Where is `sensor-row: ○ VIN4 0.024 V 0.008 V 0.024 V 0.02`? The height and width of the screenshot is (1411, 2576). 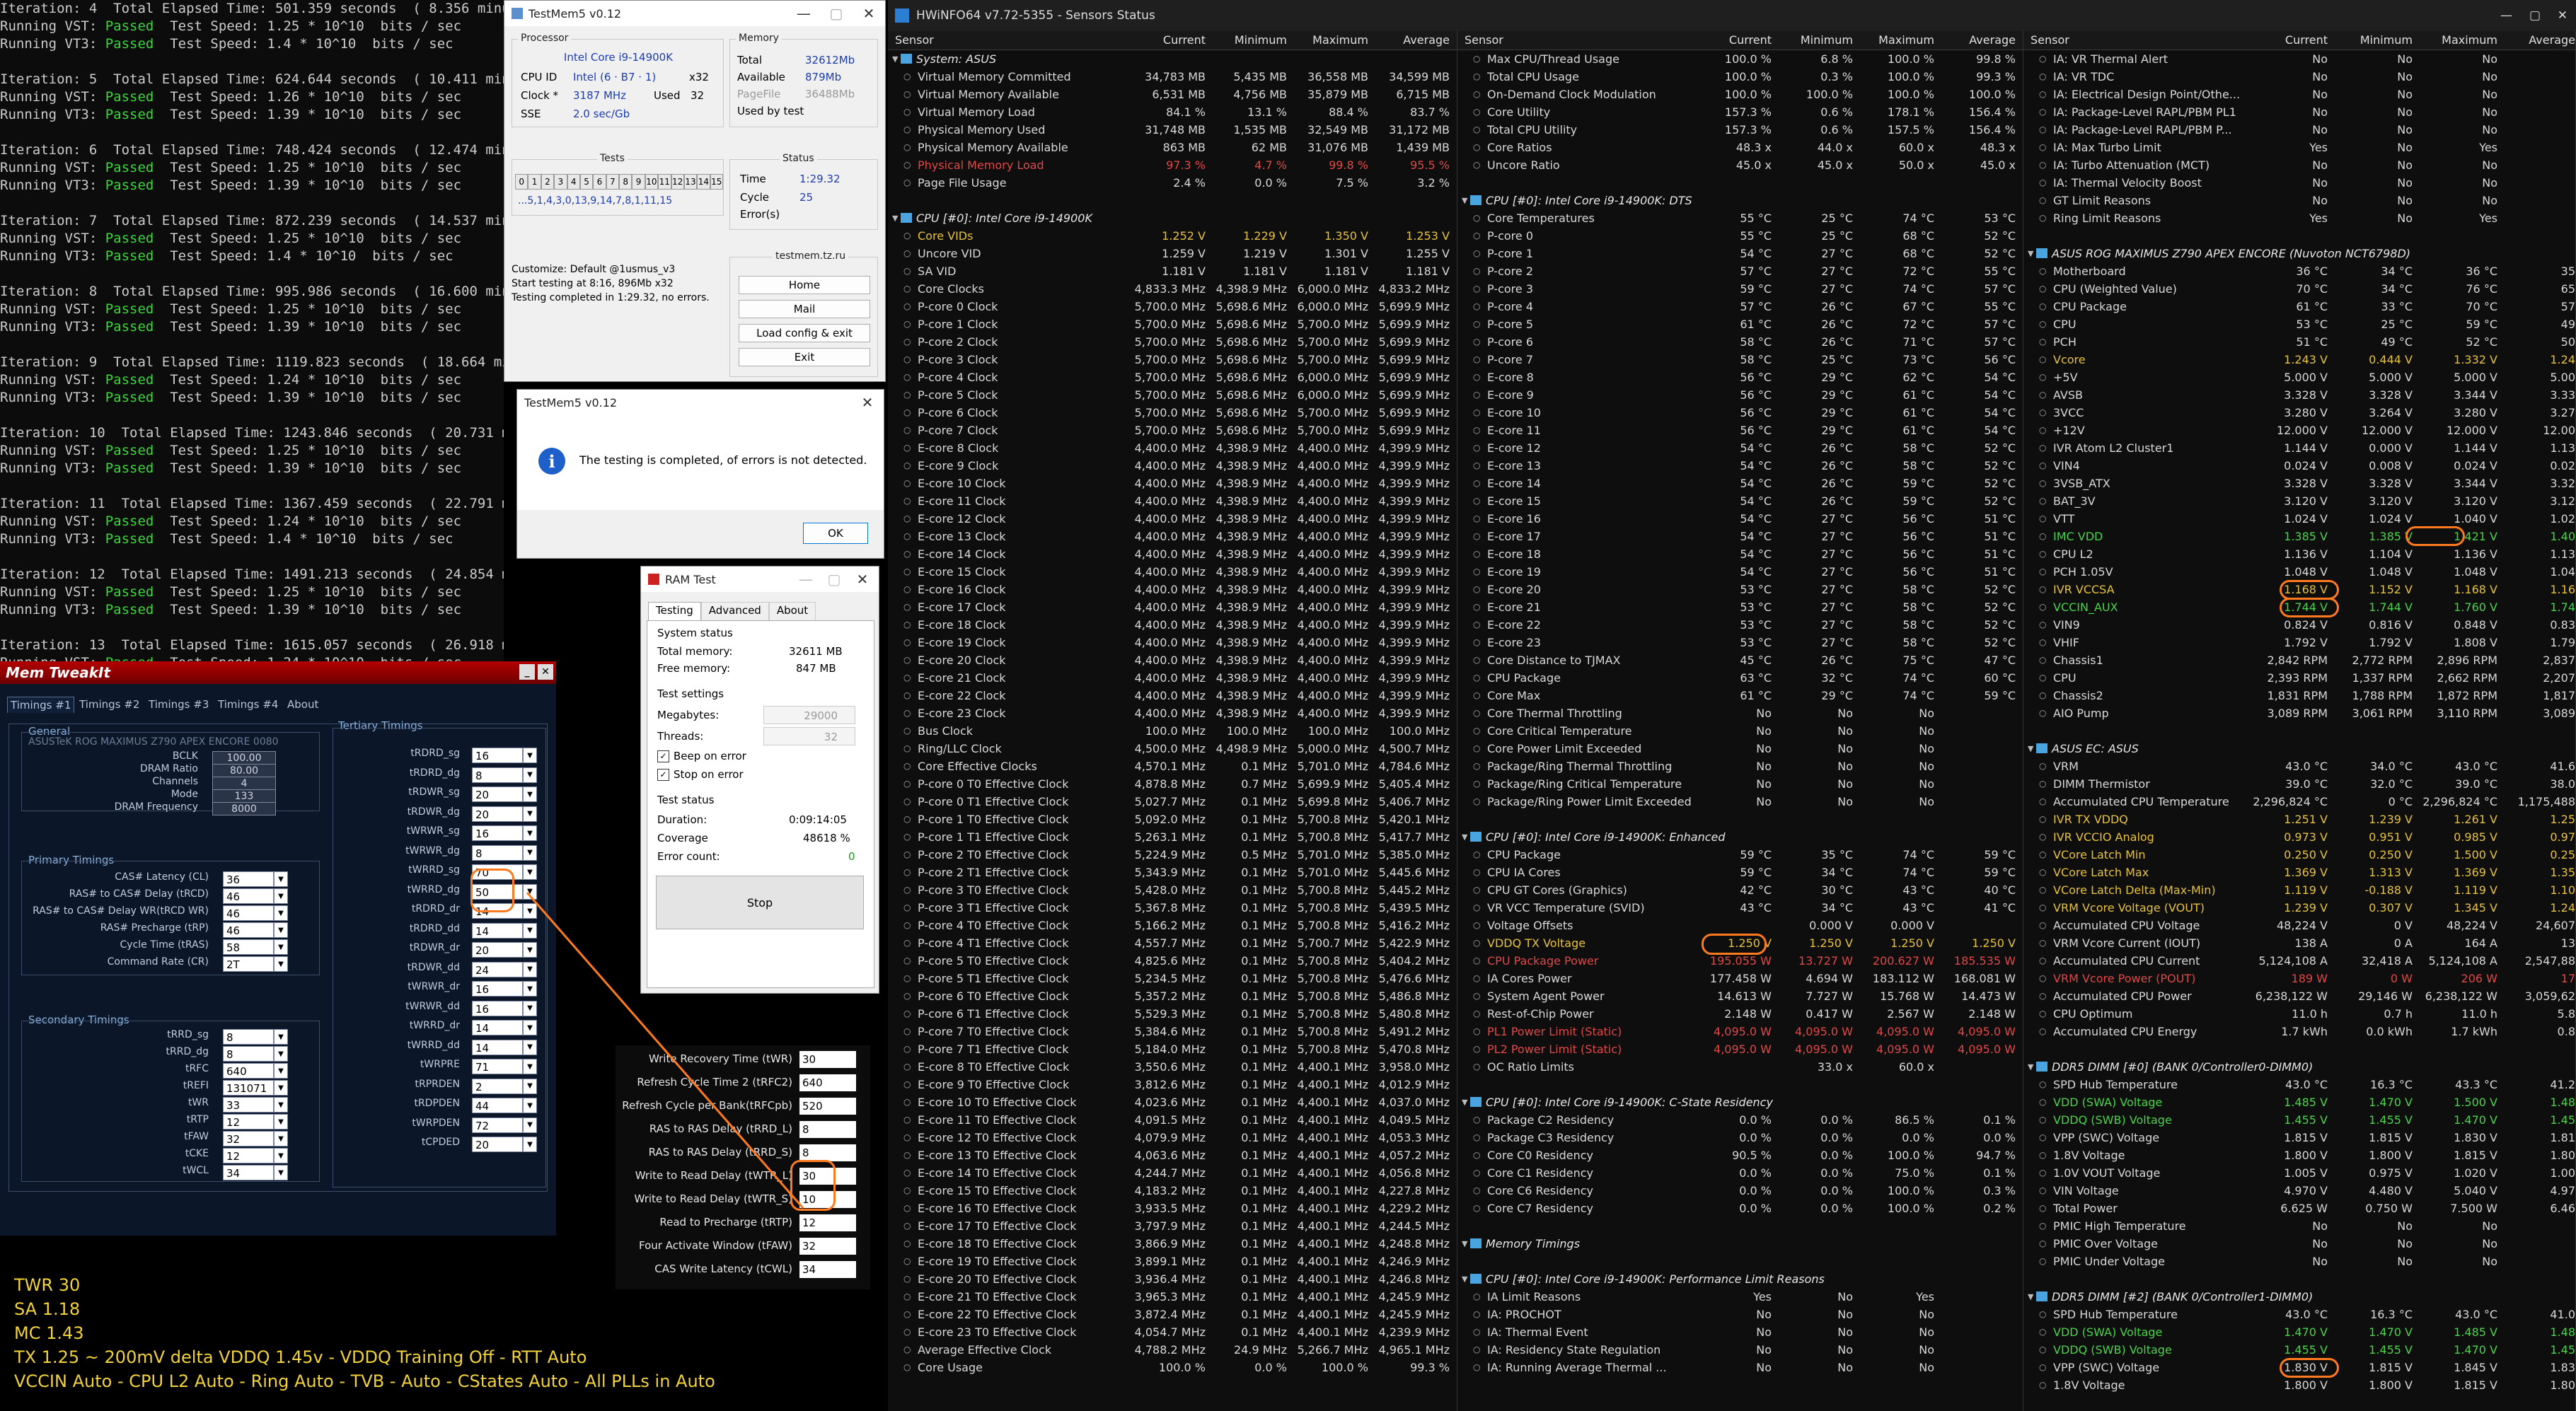
sensor-row: ○ VIN4 0.024 V 0.008 V 0.024 V 0.02 is located at coordinates (2299, 466).